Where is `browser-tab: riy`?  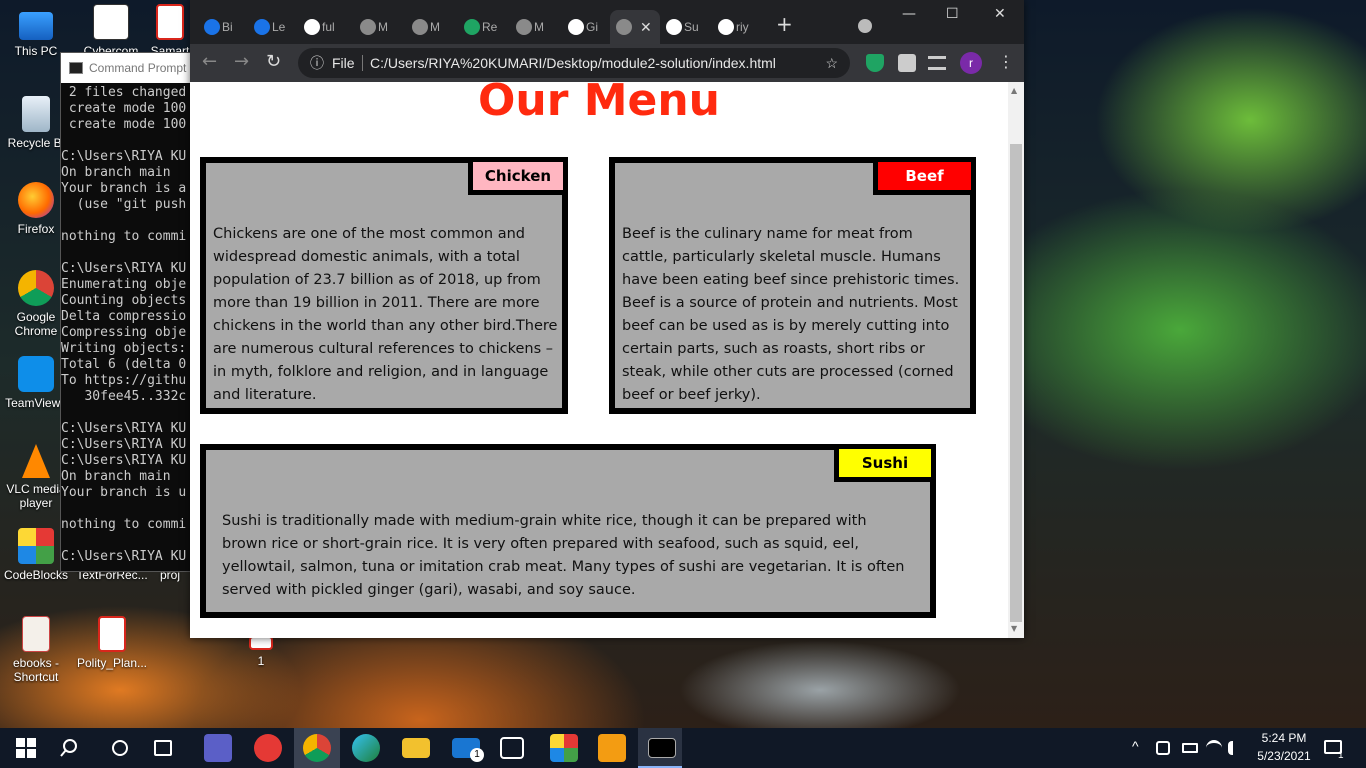
browser-tab: riy is located at coordinates (733, 27).